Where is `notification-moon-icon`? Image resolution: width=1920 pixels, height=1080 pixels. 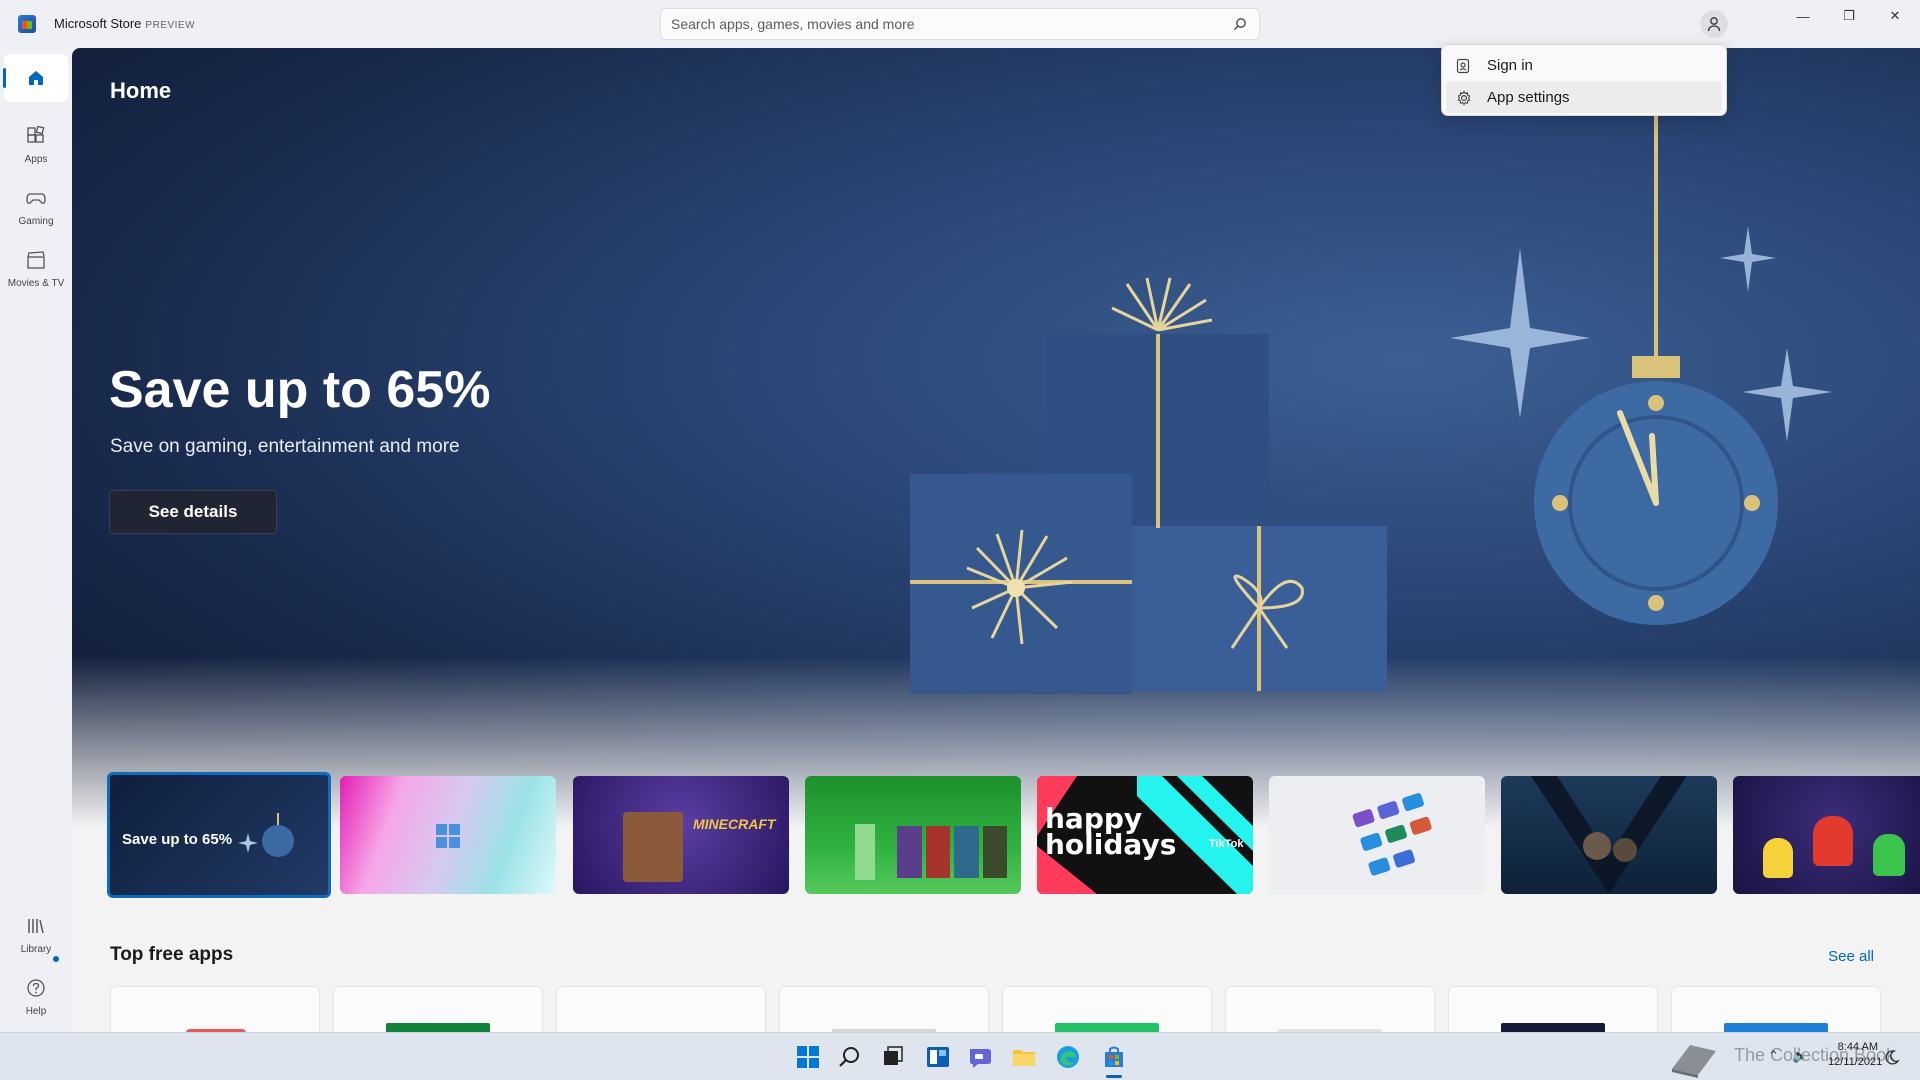
notification-moon-icon is located at coordinates (1892, 1057).